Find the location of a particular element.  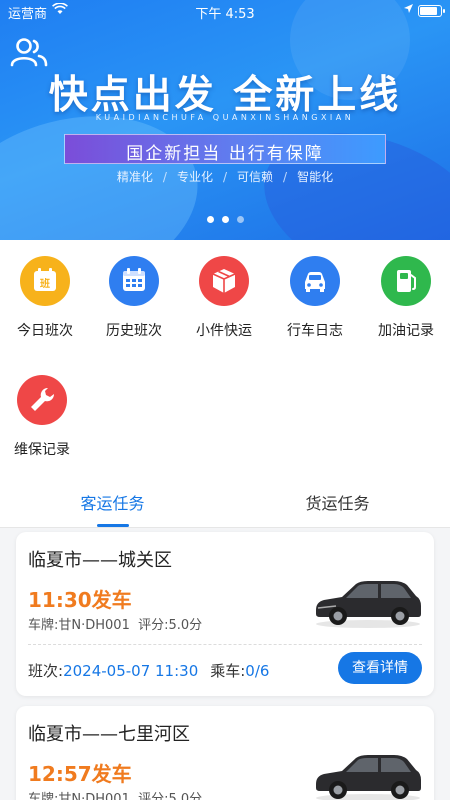

menu-history-shifts: 历史班次 is located at coordinates (134, 298).